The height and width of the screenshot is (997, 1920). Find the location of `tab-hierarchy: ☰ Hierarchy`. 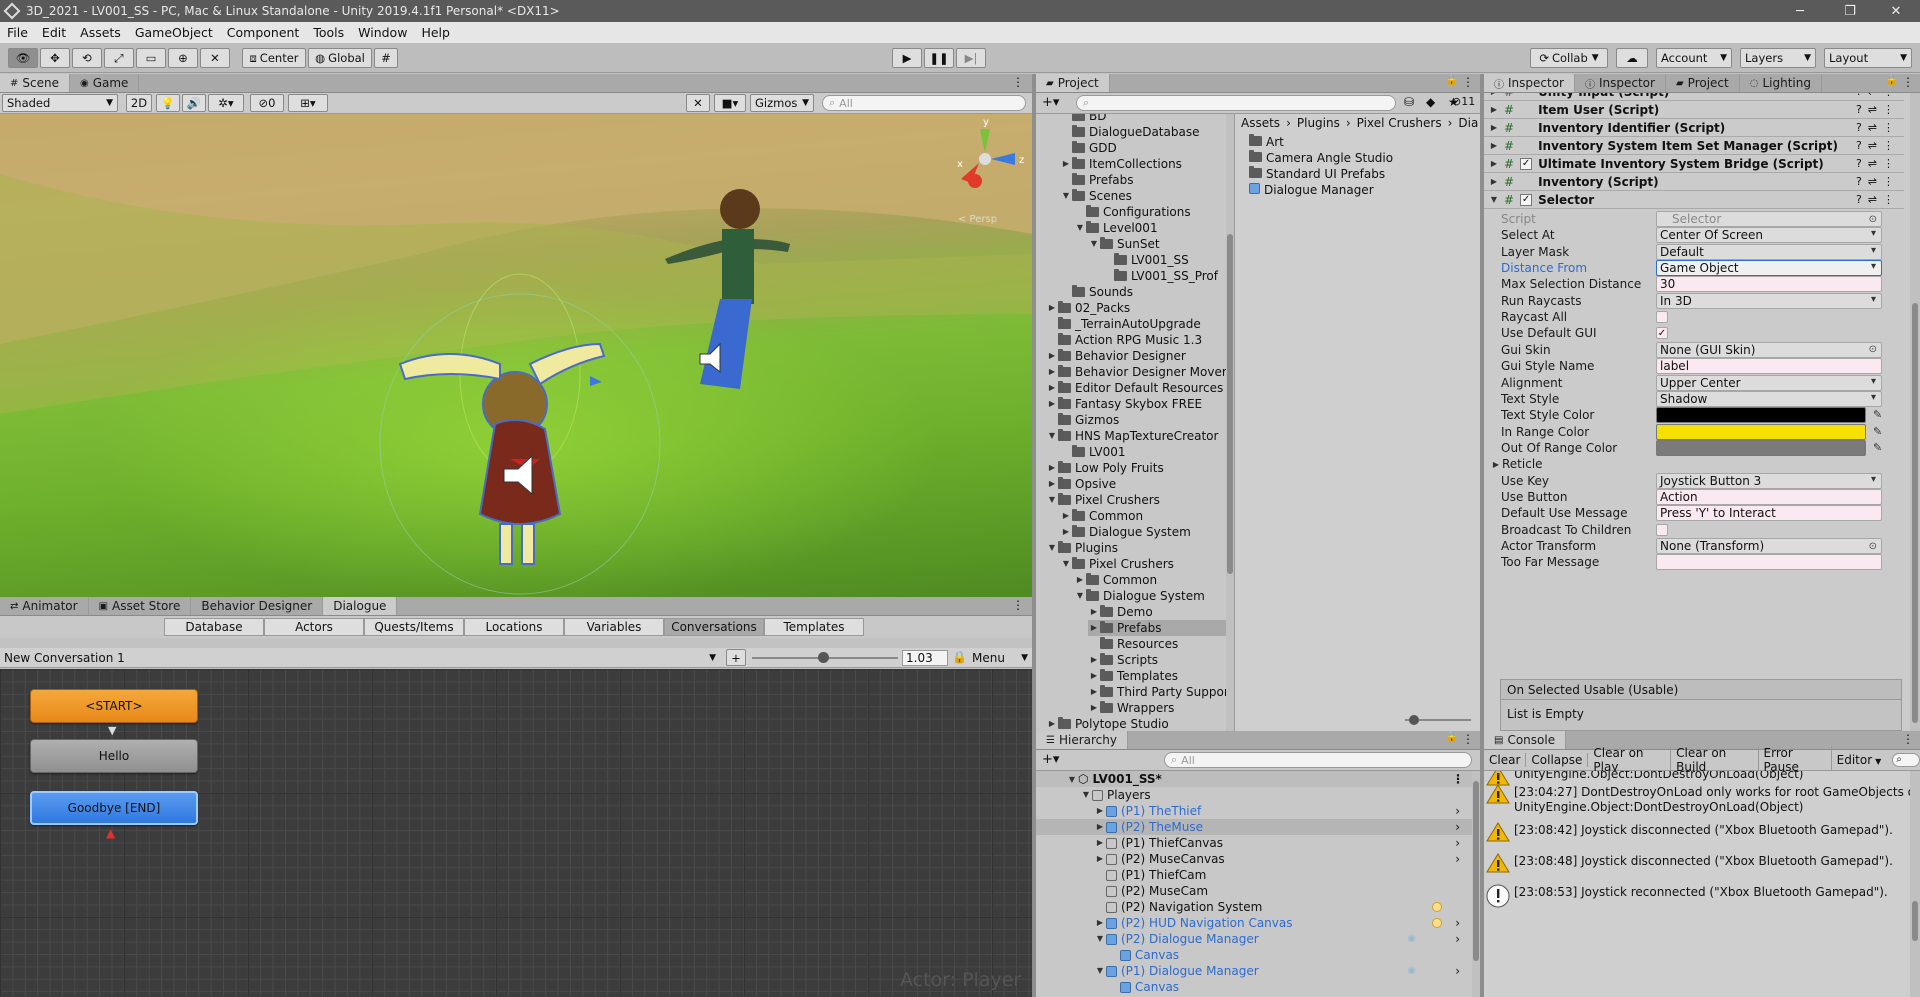

tab-hierarchy: ☰ Hierarchy is located at coordinates (1082, 740).